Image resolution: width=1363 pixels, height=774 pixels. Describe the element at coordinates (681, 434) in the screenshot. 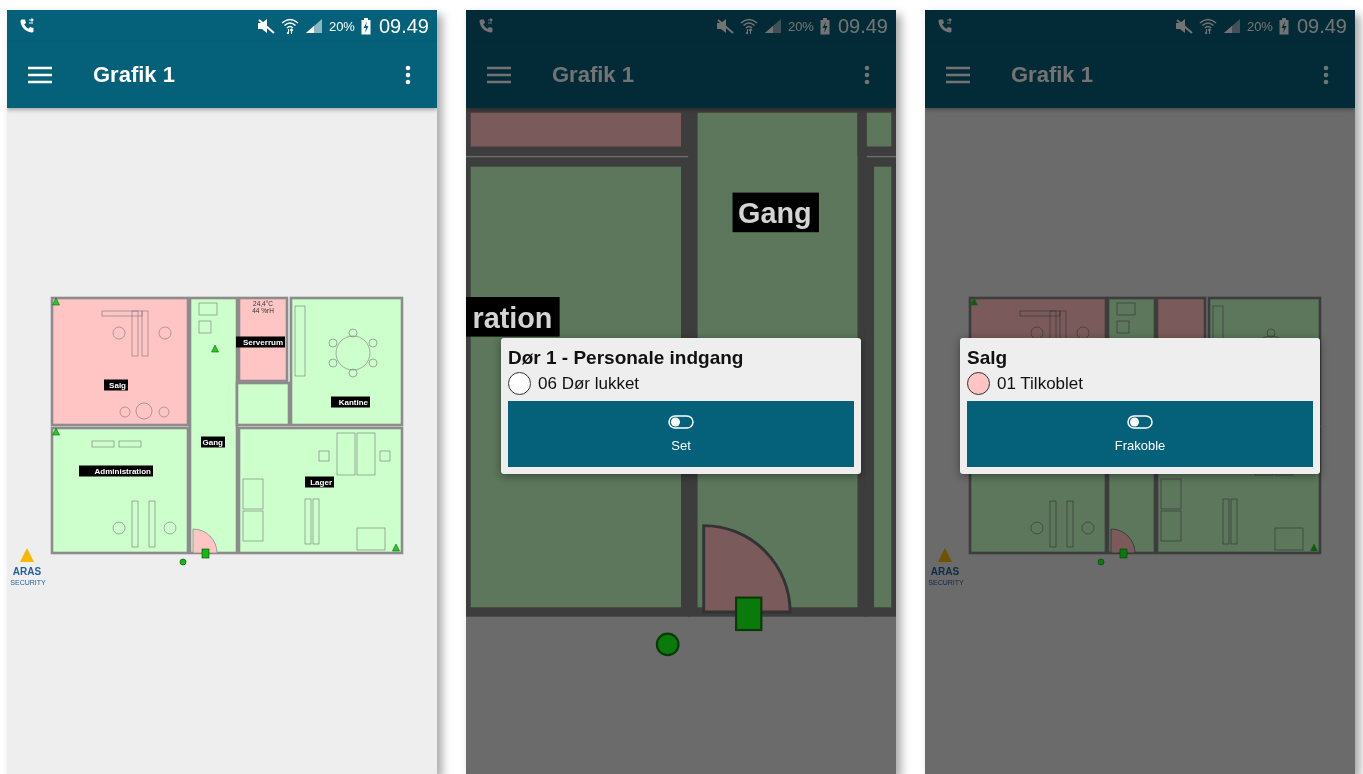

I see `action-button: Set` at that location.